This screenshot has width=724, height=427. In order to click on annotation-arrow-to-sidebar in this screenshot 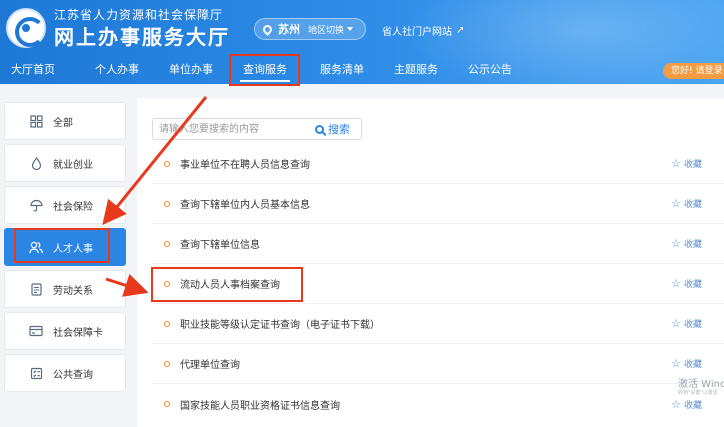, I will do `click(155, 160)`.